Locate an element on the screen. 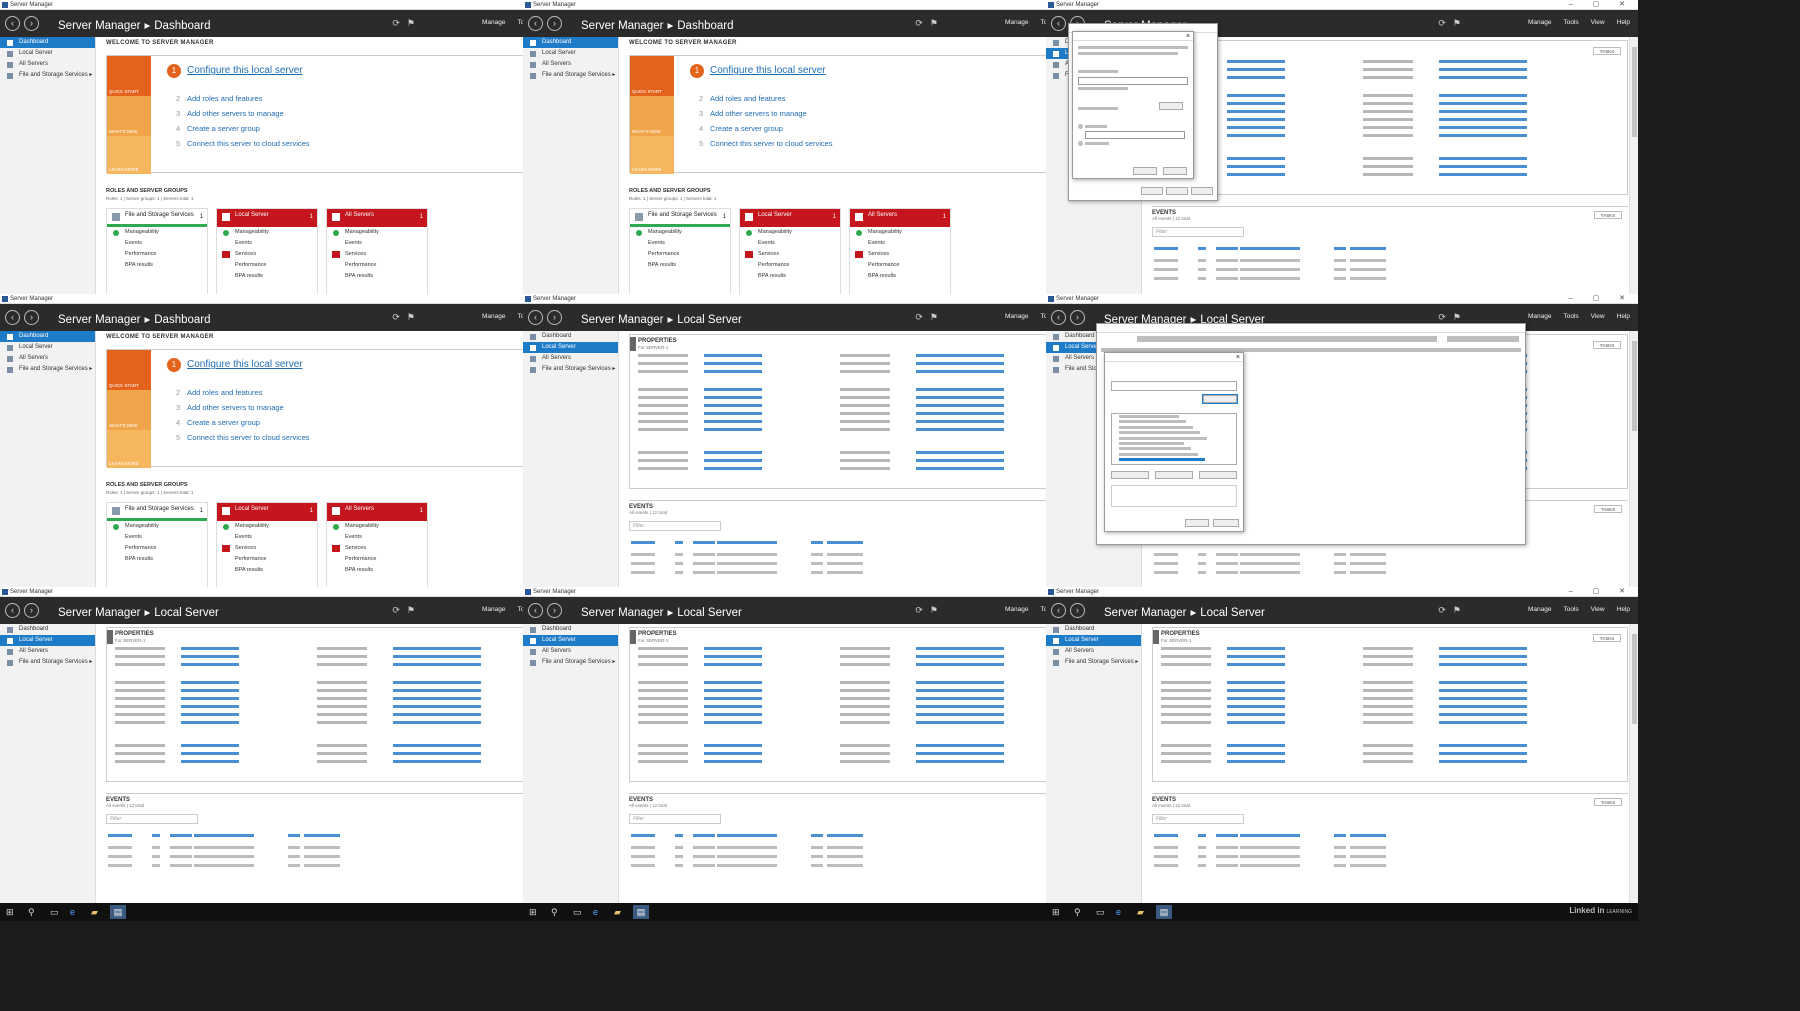 Image resolution: width=1800 pixels, height=1011 pixels. file-explorer-icon: ▰ is located at coordinates (94, 912).